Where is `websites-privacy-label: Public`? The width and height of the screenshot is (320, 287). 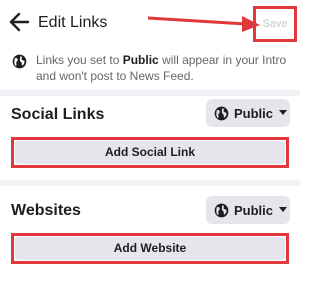
websites-privacy-label: Public is located at coordinates (254, 210).